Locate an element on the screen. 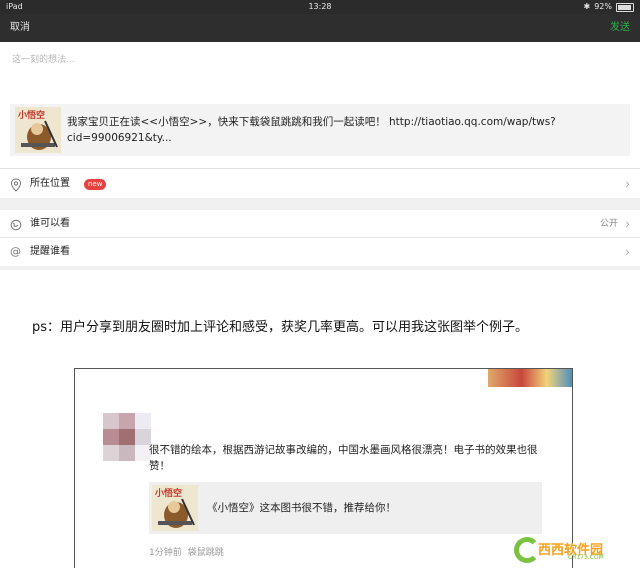 This screenshot has width=640, height=568. battery-icon is located at coordinates (625, 7).